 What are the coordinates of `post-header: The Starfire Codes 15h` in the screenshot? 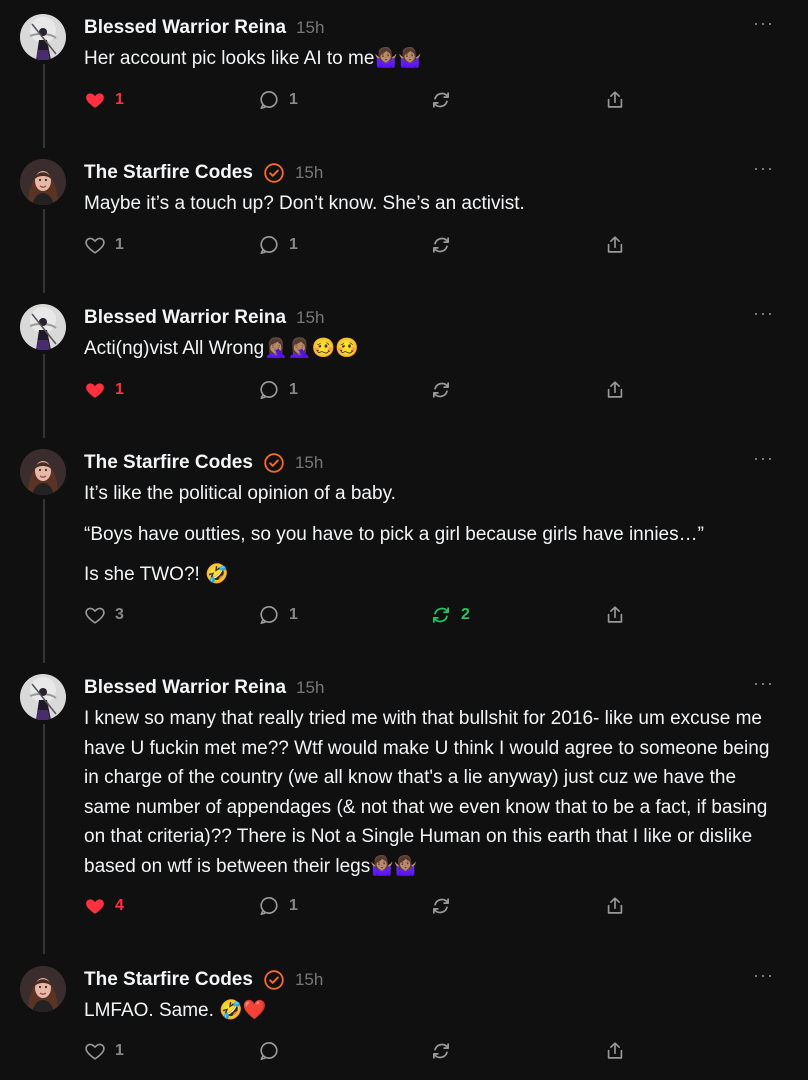 It's located at (203, 173).